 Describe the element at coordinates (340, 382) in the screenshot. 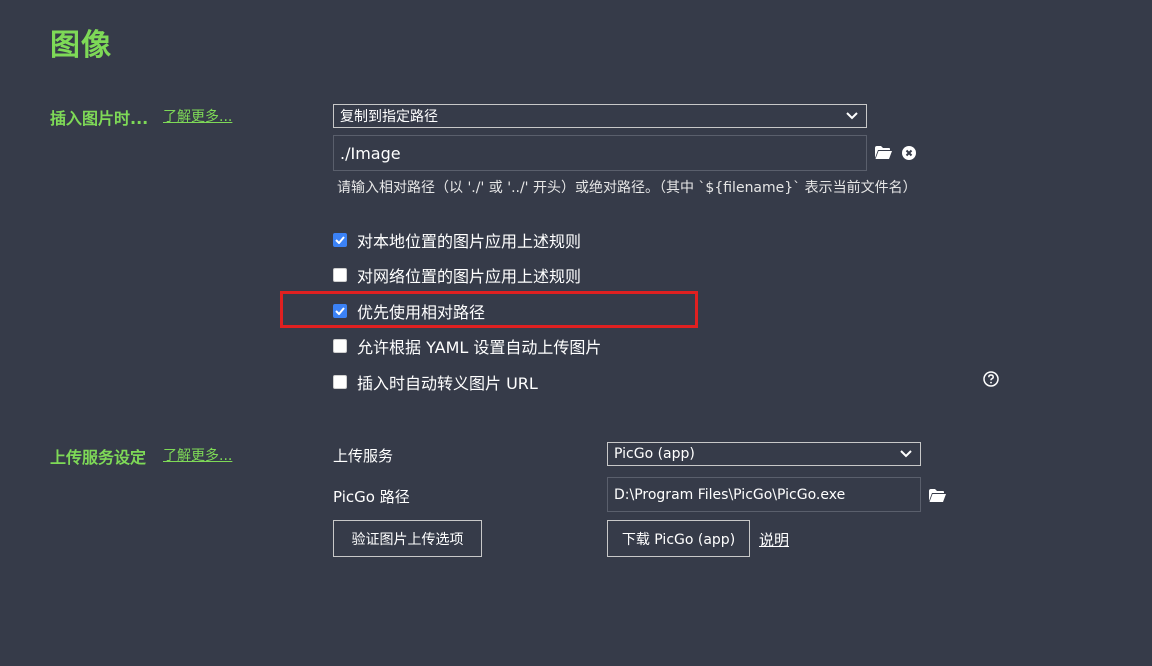

I see `checkbox-escape-url` at that location.